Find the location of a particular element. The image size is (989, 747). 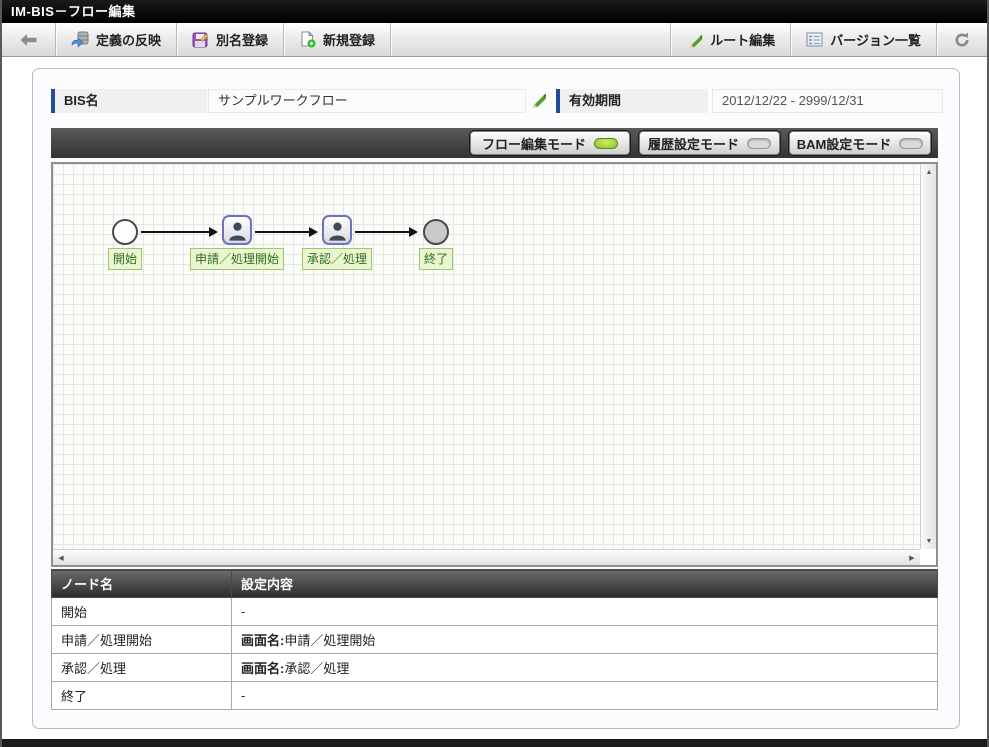

history-setting-mode-button: 履歴設定モード is located at coordinates (709, 143).